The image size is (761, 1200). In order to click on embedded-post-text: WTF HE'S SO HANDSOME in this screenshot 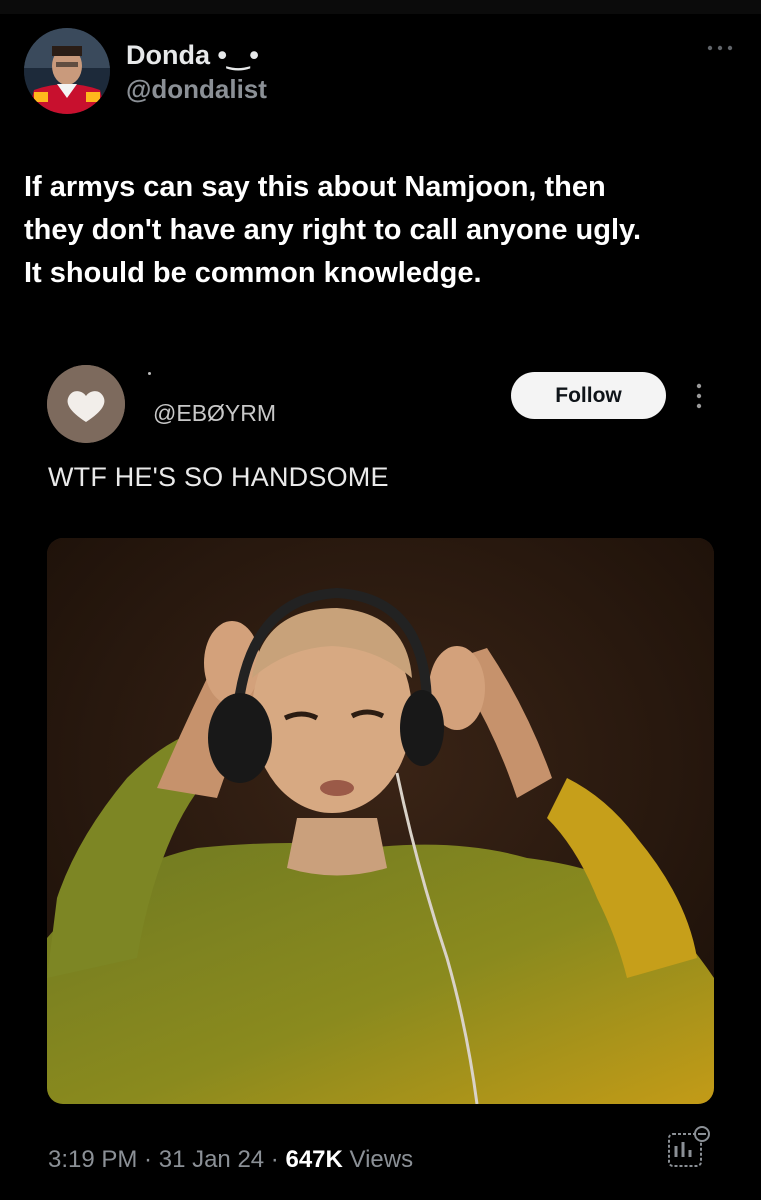, I will do `click(218, 477)`.